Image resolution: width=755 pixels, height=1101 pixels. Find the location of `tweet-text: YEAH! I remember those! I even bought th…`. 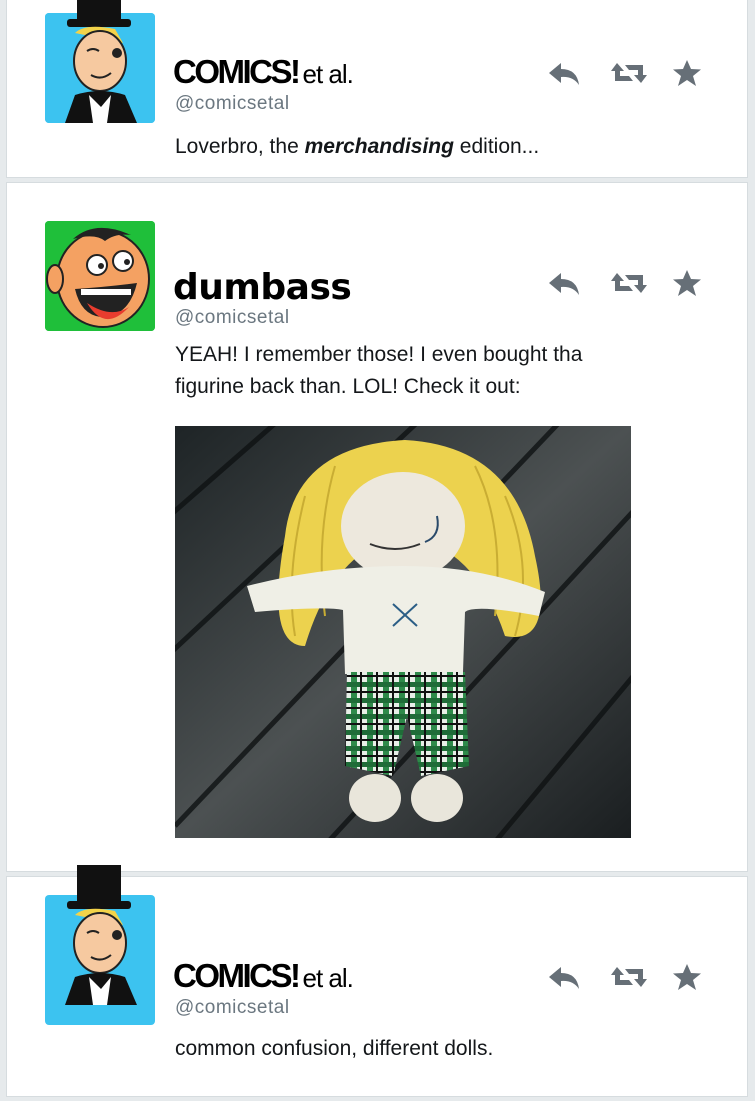

tweet-text: YEAH! I remember those! I even bought th… is located at coordinates (379, 370).